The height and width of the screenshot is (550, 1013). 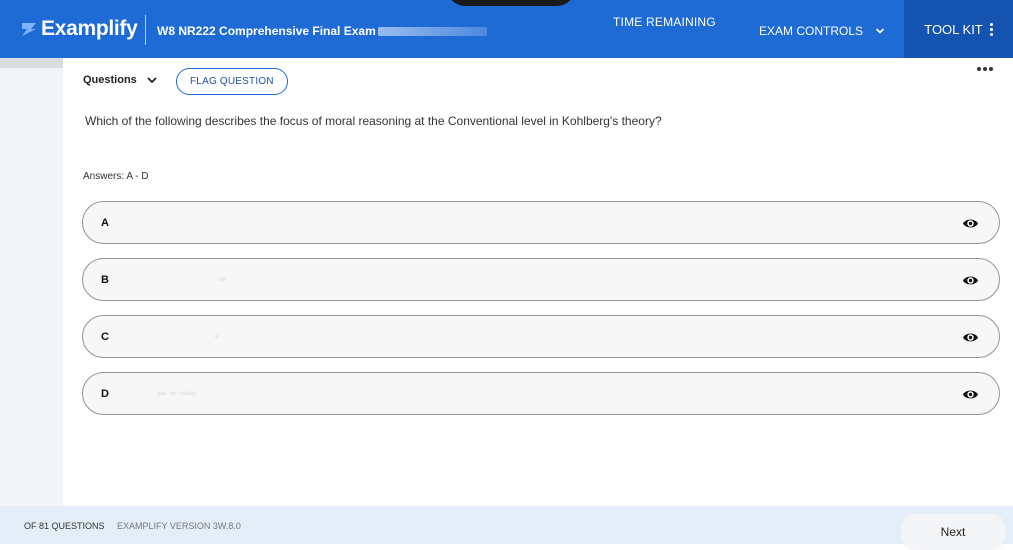 What do you see at coordinates (266, 31) in the screenshot?
I see `exam-title-text: W8 NR222 Comprehensive Final Exam` at bounding box center [266, 31].